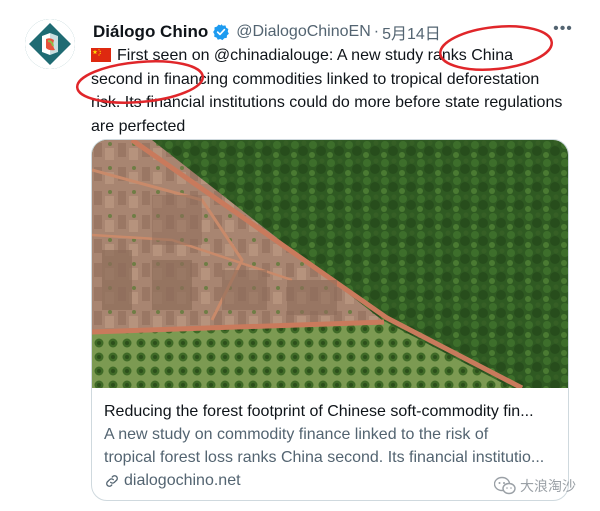 This screenshot has height=511, width=600. I want to click on dialogo-chino-logo, so click(50, 44).